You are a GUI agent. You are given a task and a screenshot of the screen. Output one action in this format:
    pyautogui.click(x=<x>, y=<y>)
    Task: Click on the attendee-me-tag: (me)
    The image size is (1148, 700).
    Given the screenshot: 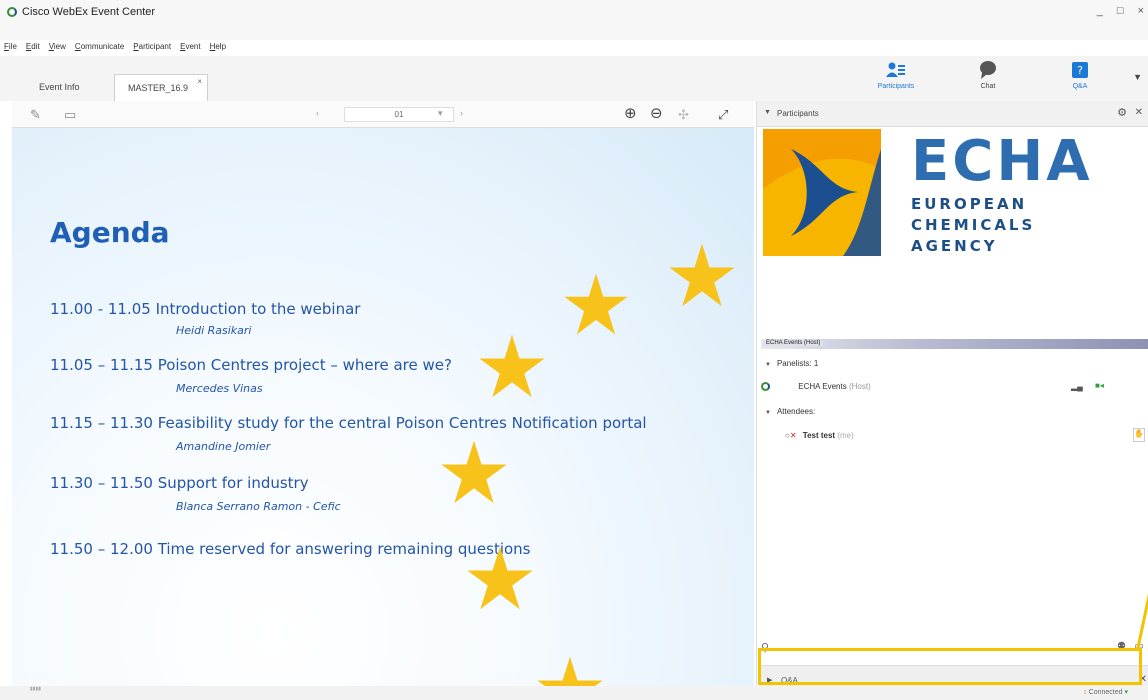 What is the action you would take?
    pyautogui.click(x=845, y=435)
    